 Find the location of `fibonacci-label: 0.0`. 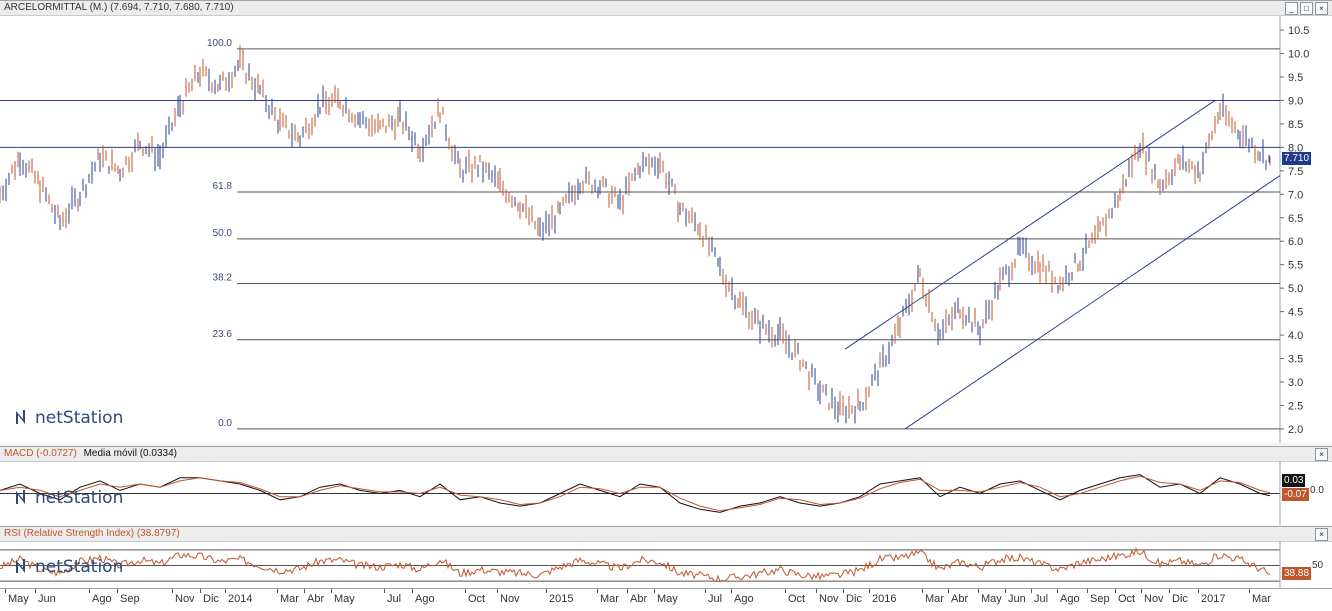

fibonacci-label: 0.0 is located at coordinates (225, 423).